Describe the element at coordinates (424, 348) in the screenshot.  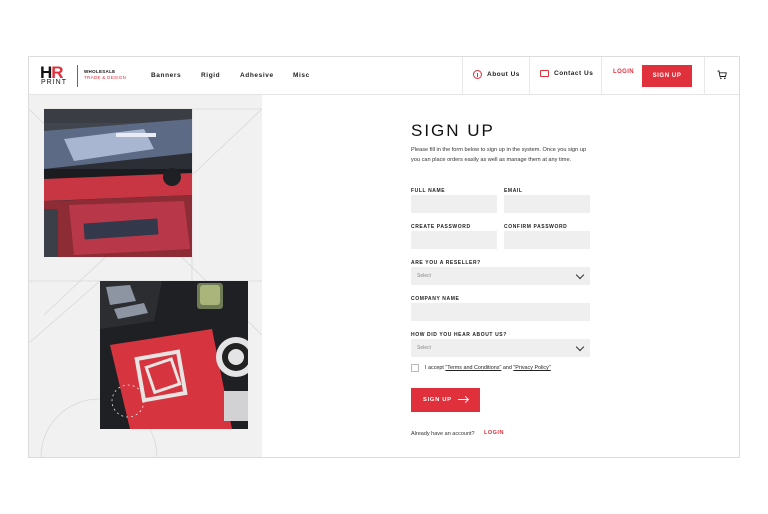
I see `hear-about-select-value: Select` at that location.